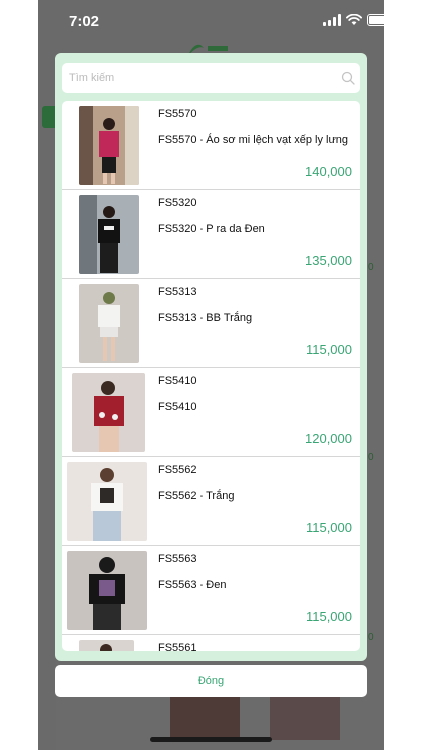 The width and height of the screenshot is (422, 750). What do you see at coordinates (328, 438) in the screenshot?
I see `product-price: 120,000` at bounding box center [328, 438].